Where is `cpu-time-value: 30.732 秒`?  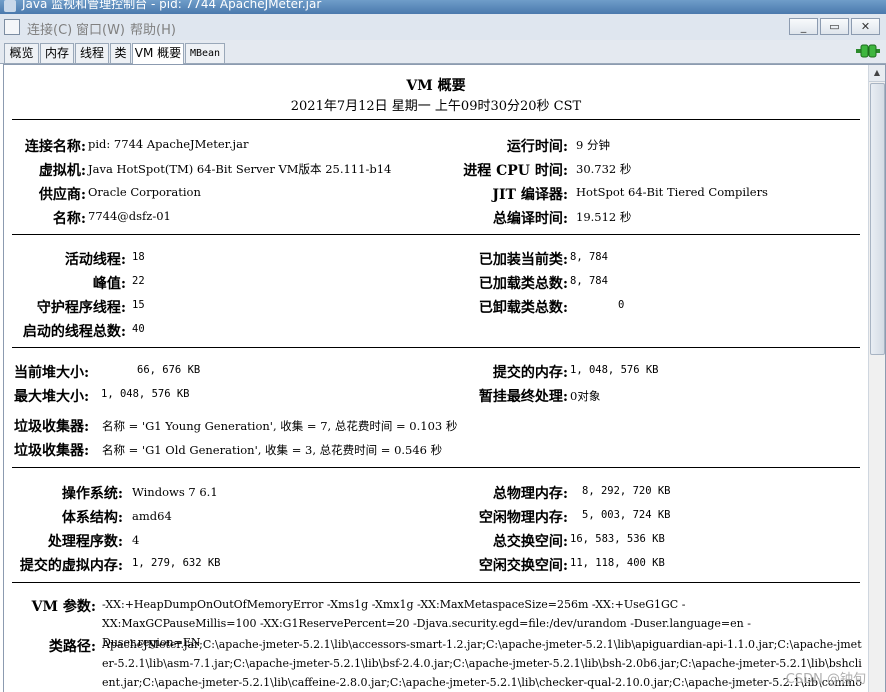
cpu-time-value: 30.732 秒 is located at coordinates (604, 169).